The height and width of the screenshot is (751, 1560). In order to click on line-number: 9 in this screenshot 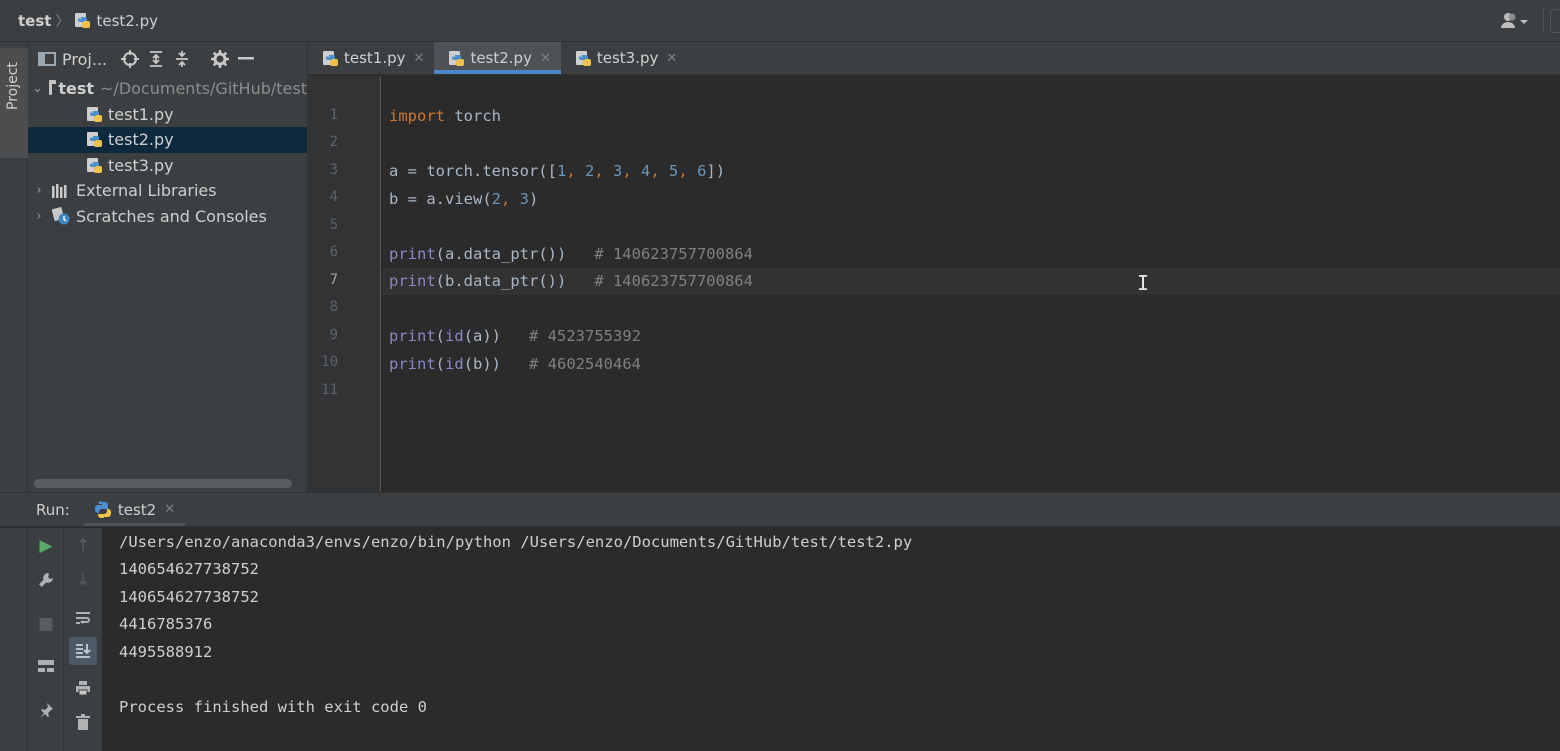, I will do `click(333, 335)`.